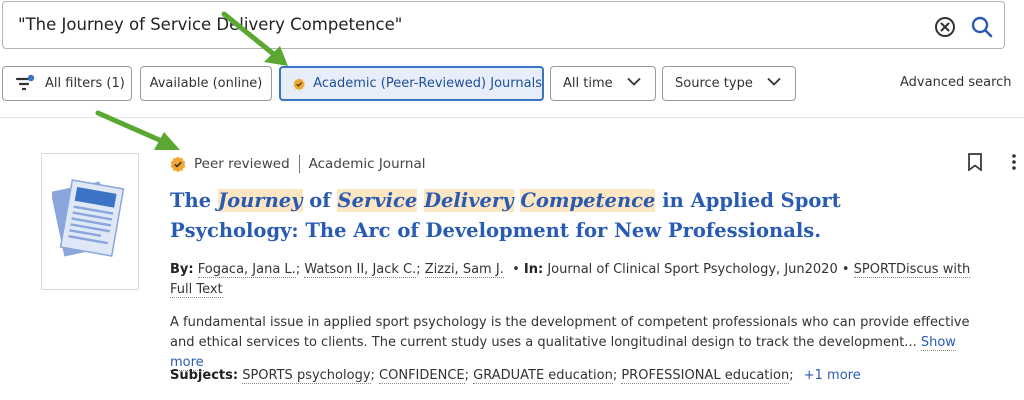 The height and width of the screenshot is (400, 1024). What do you see at coordinates (588, 200) in the screenshot?
I see `title-highlight: Competence` at bounding box center [588, 200].